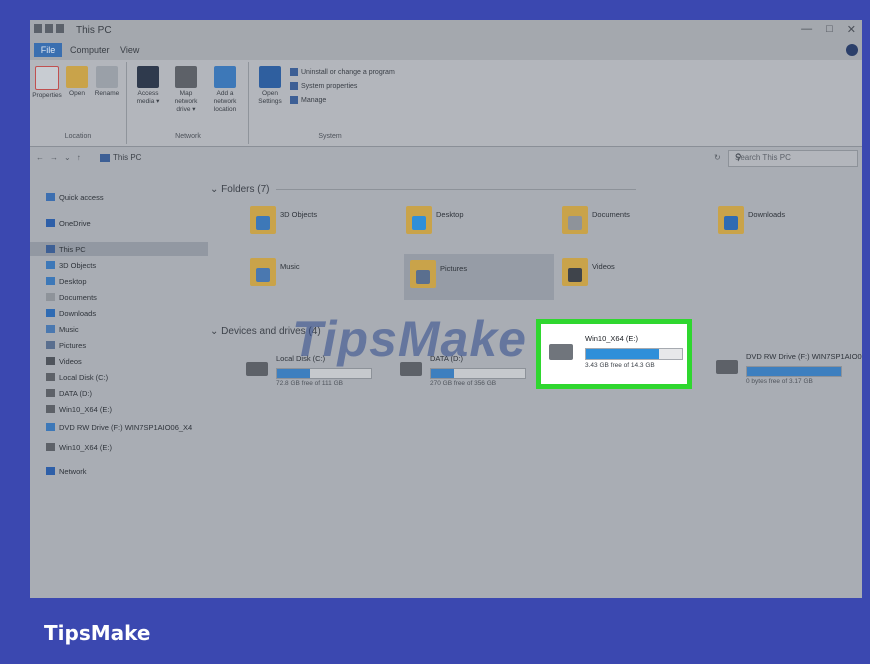 This screenshot has width=870, height=664. What do you see at coordinates (779, 381) in the screenshot?
I see `drive-free-space: 0 bytes free of 3.17 GB` at bounding box center [779, 381].